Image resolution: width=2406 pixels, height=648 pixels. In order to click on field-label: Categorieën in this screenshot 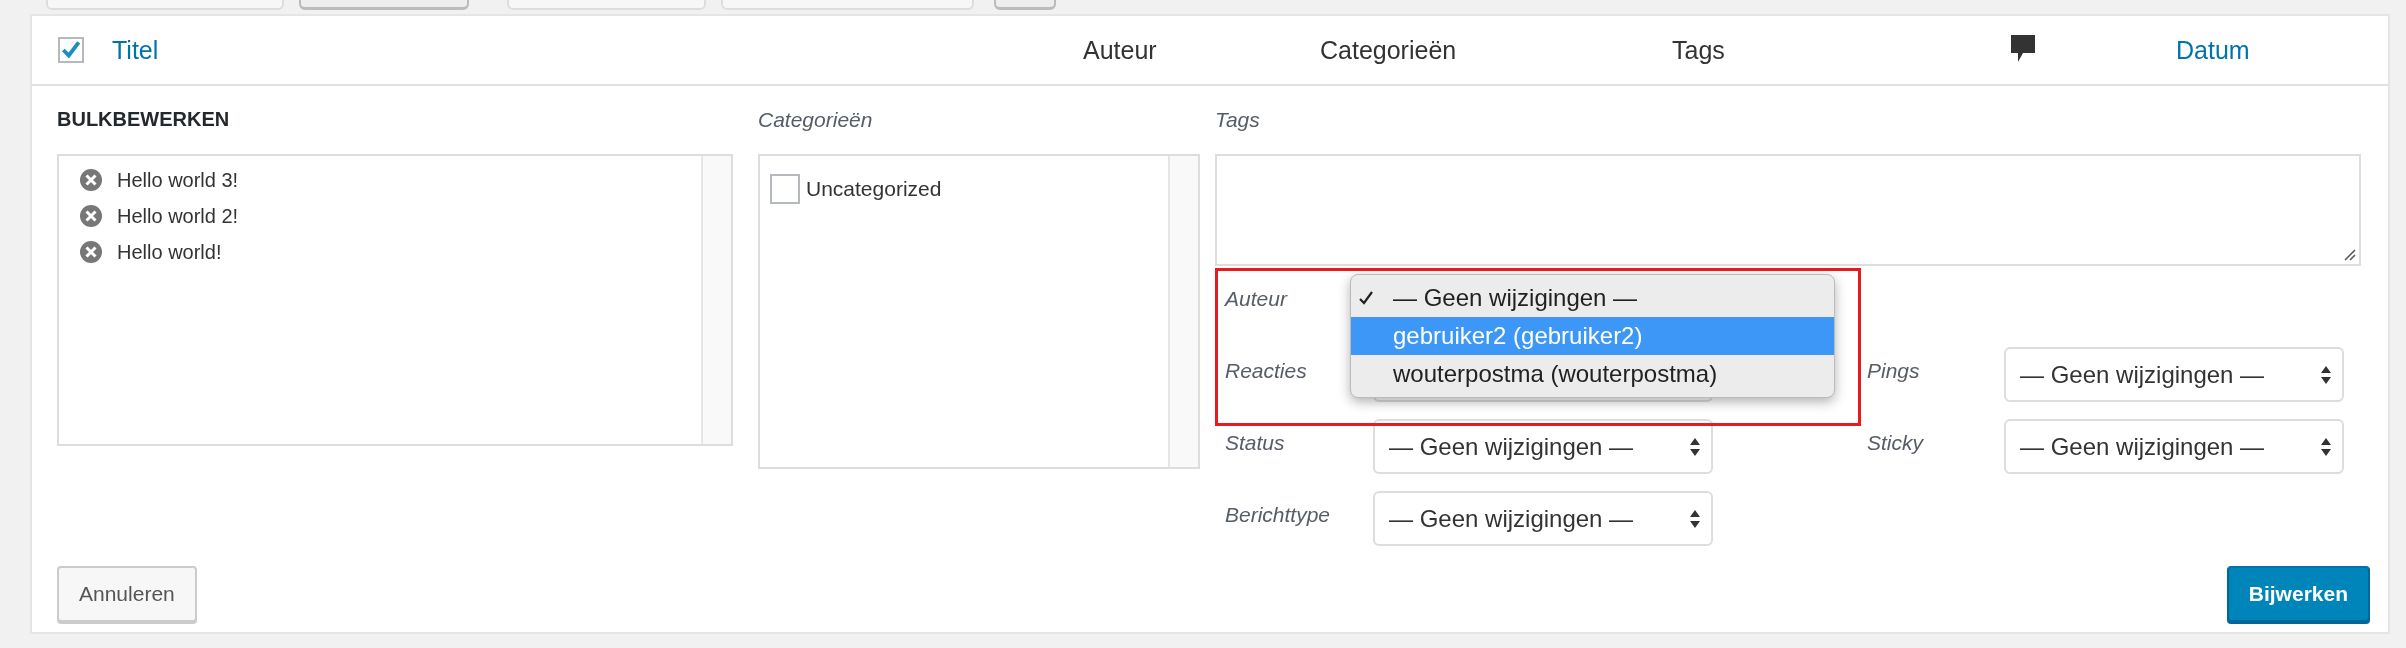, I will do `click(816, 120)`.